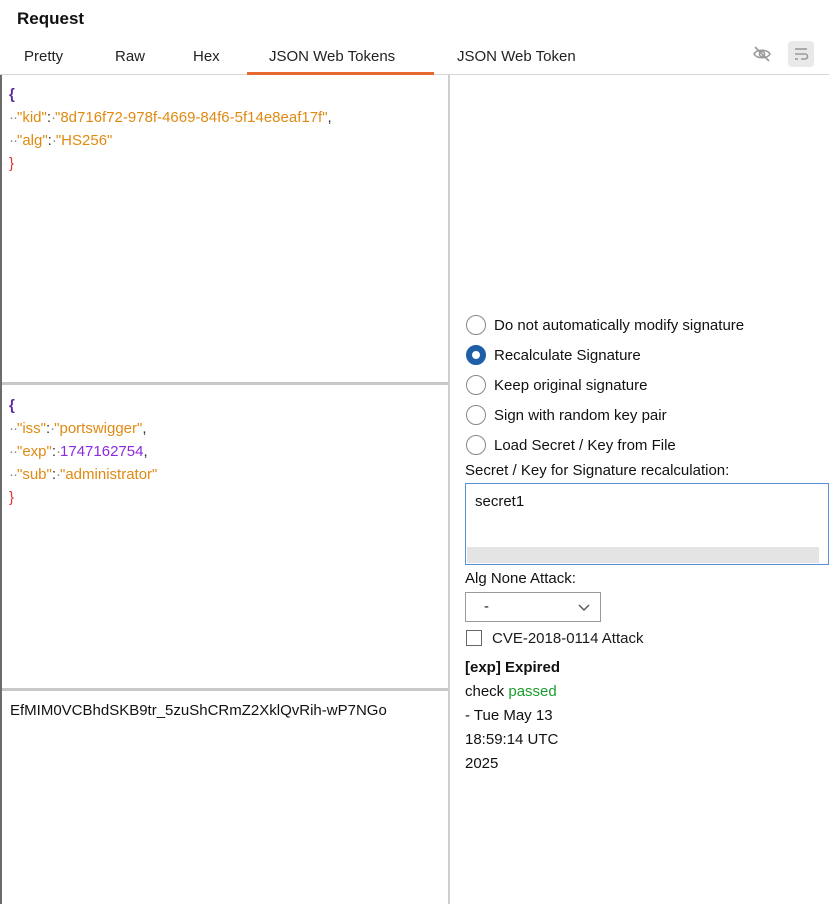  Describe the element at coordinates (32, 117) in the screenshot. I see `json-key: "kid"` at that location.